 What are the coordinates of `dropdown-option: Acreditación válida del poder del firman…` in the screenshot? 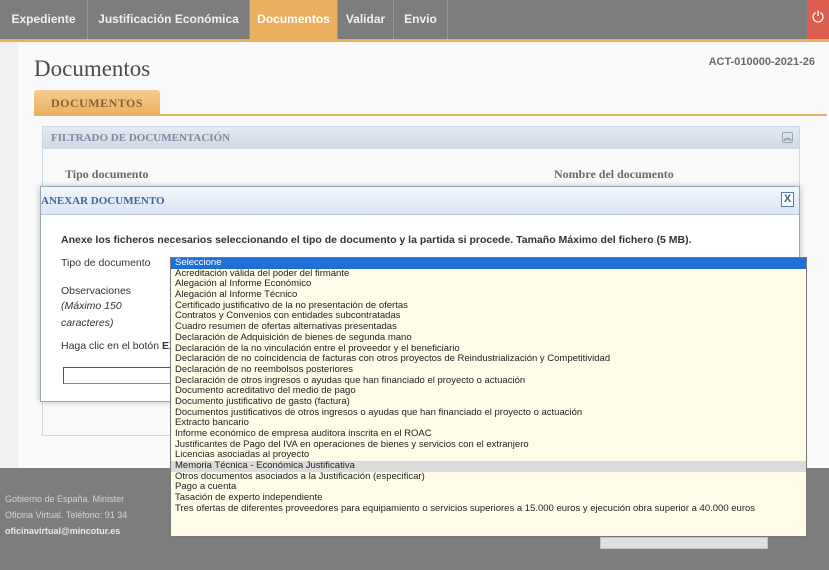 It's located at (488, 274).